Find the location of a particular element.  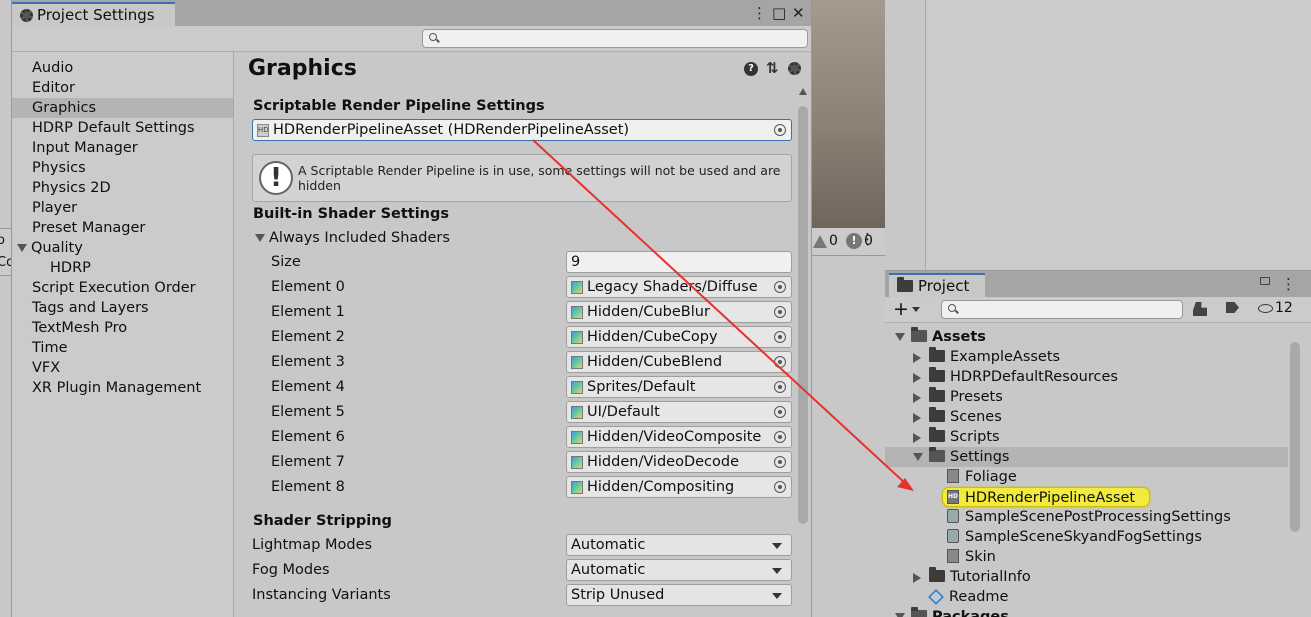

nav-item-hdrp-default-settings: HDRP Default Settings is located at coordinates (122, 128).